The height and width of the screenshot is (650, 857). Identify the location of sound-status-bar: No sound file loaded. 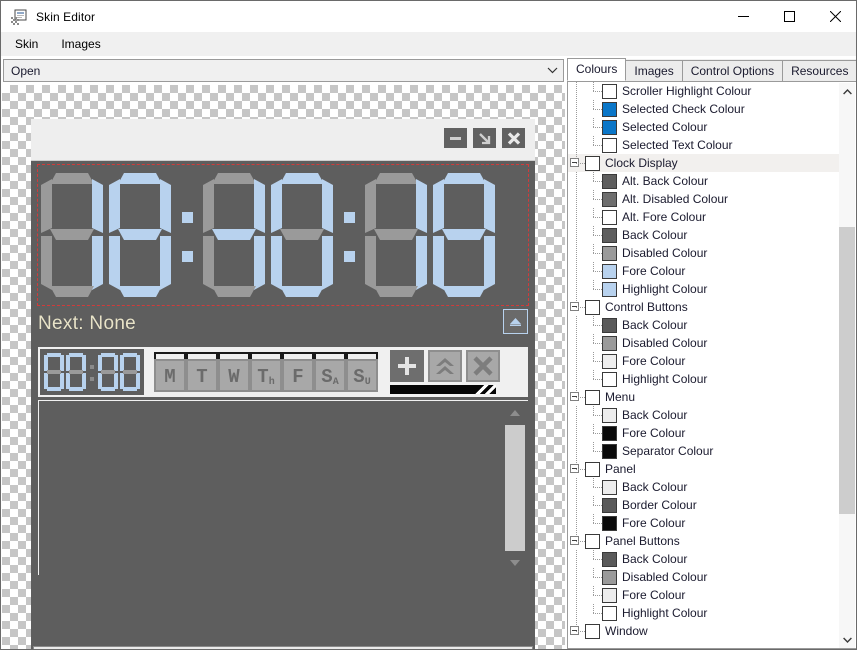
(283, 647).